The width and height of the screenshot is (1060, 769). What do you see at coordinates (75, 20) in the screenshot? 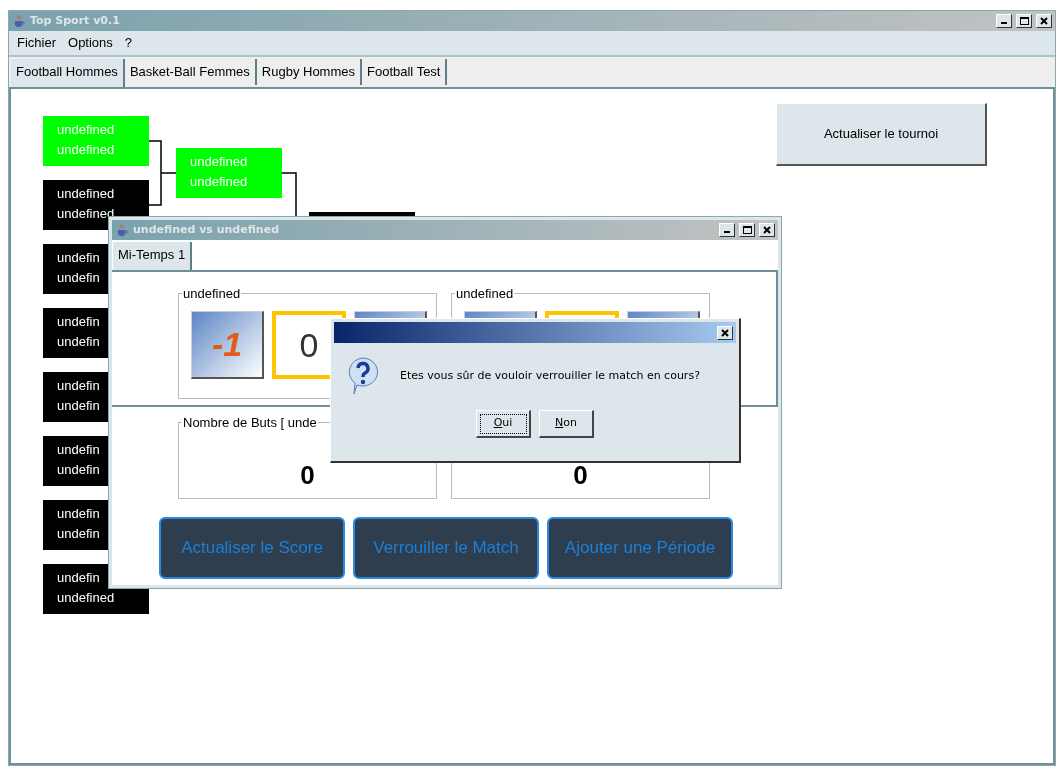
I see `window-title: Top Sport v0.1` at bounding box center [75, 20].